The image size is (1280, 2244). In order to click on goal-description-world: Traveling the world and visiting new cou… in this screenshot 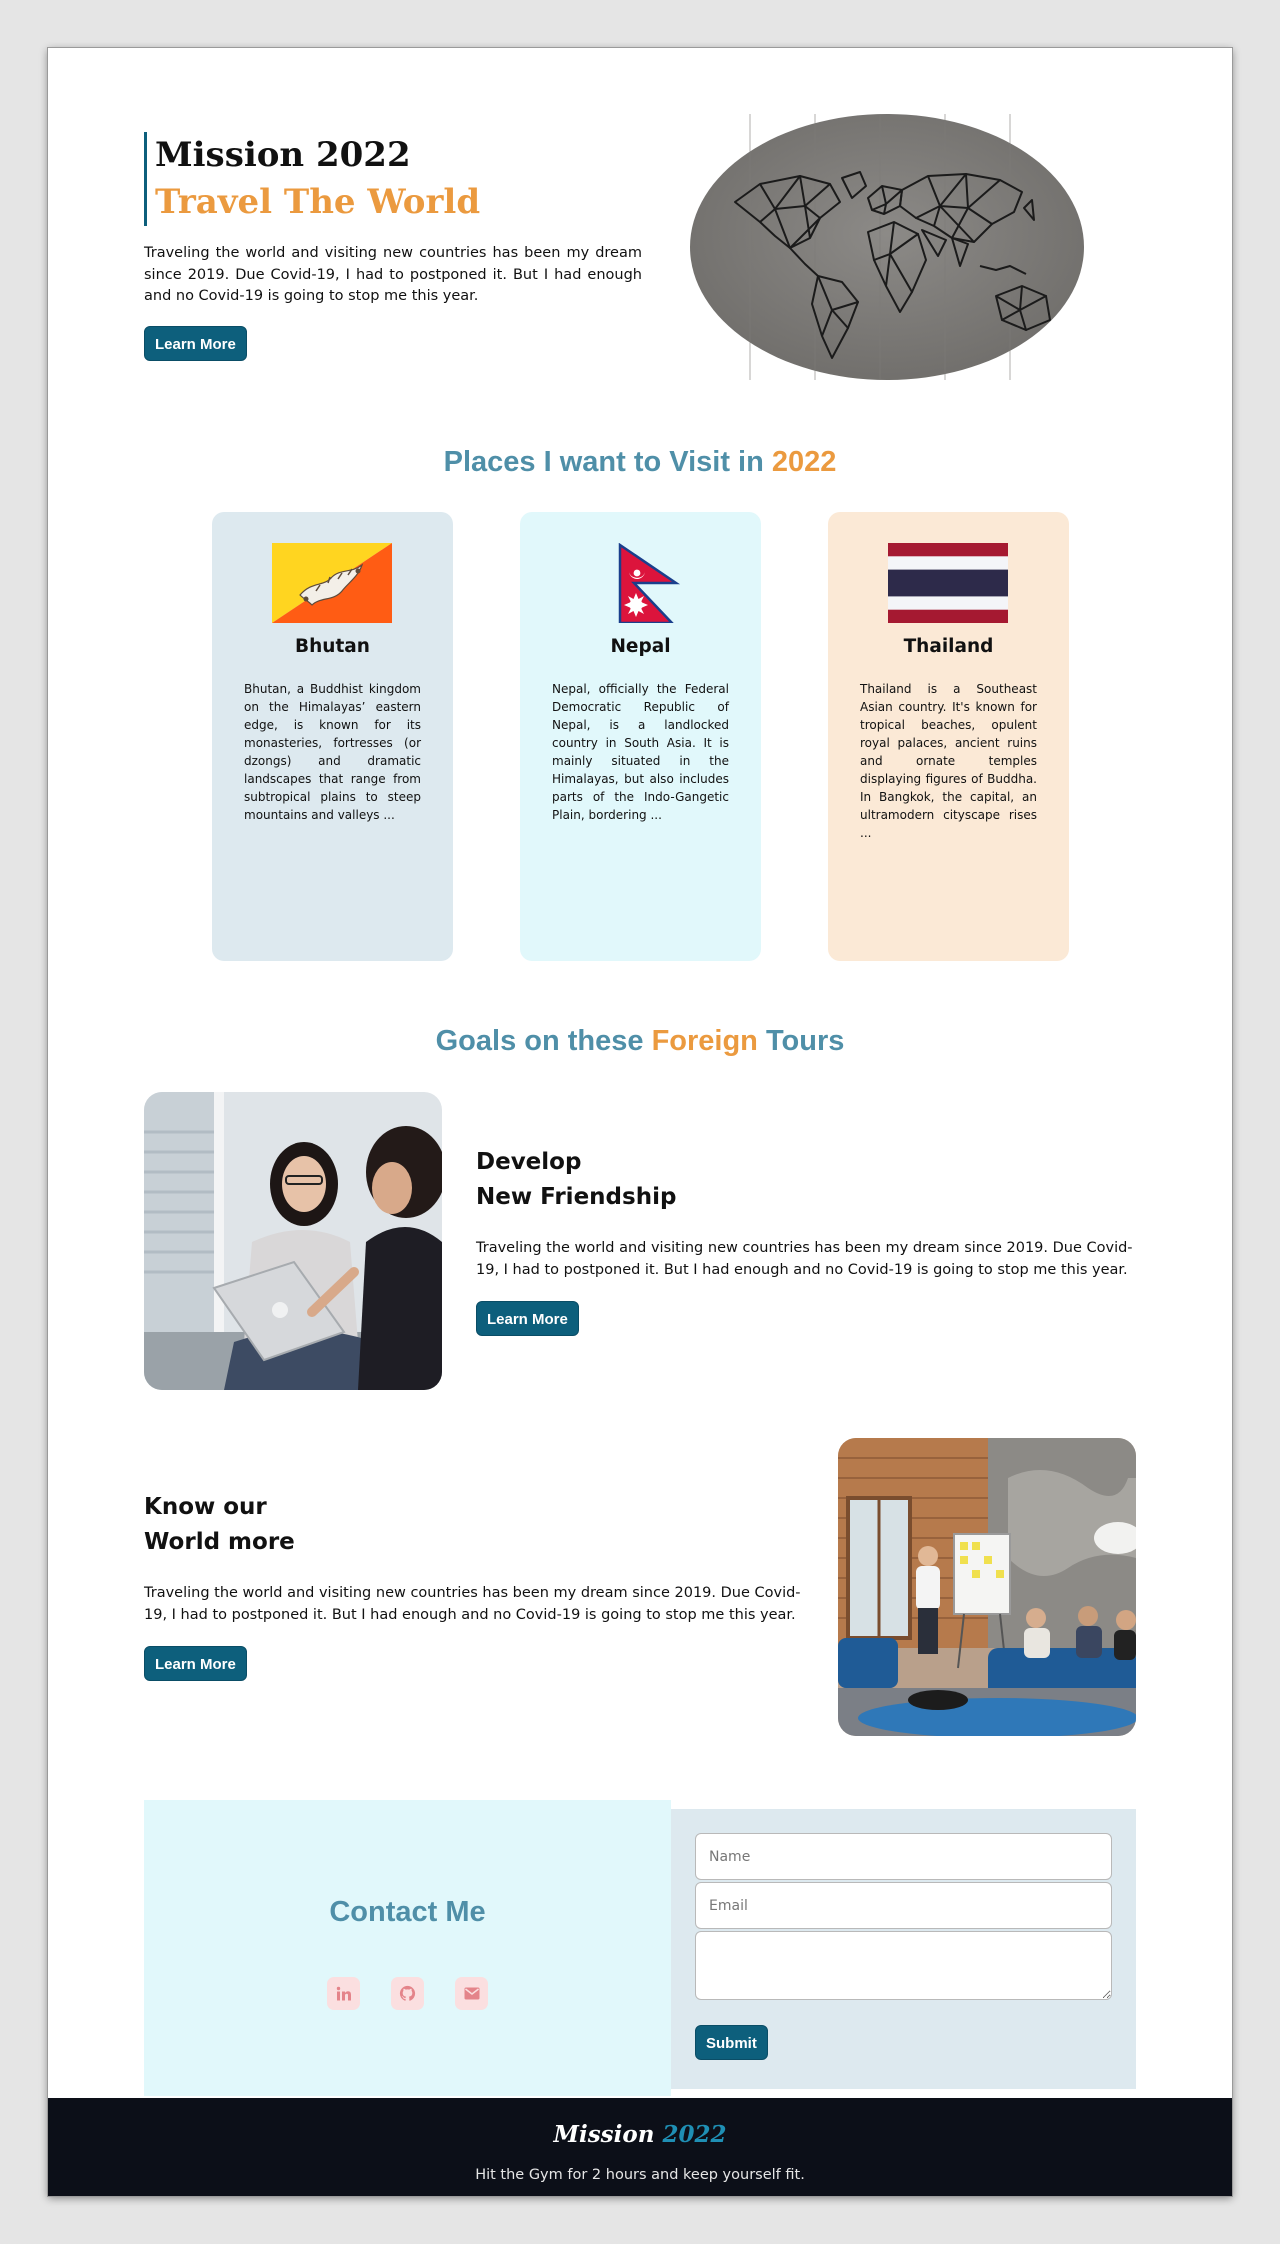, I will do `click(472, 1604)`.